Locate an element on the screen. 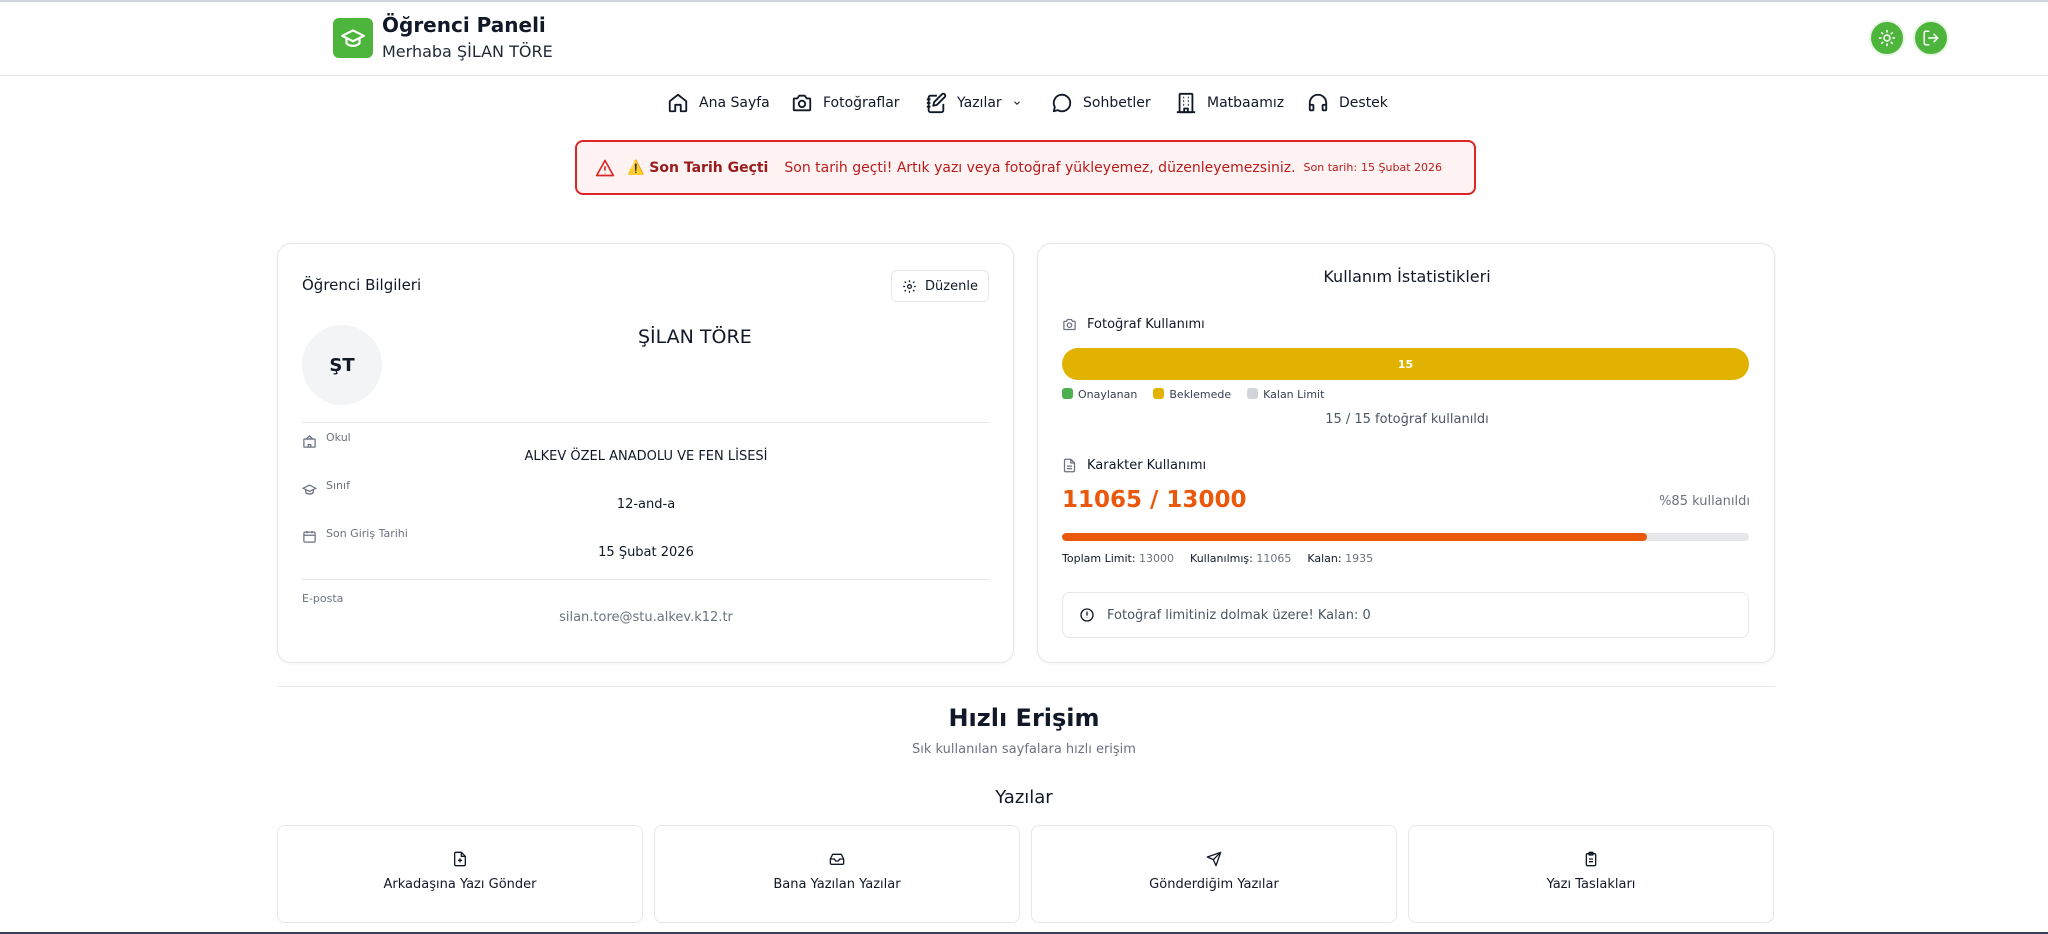 The width and height of the screenshot is (2048, 934). inbox-icon is located at coordinates (837, 859).